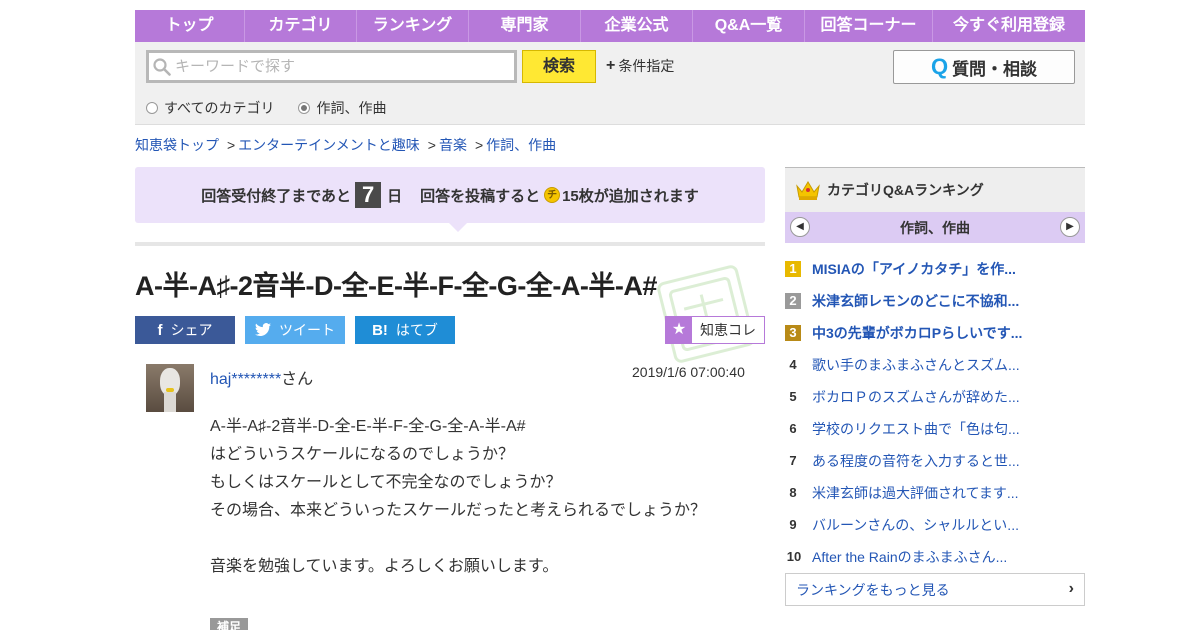 Image resolution: width=1200 pixels, height=630 pixels. What do you see at coordinates (939, 66) in the screenshot?
I see `question-q-icon: Q` at bounding box center [939, 66].